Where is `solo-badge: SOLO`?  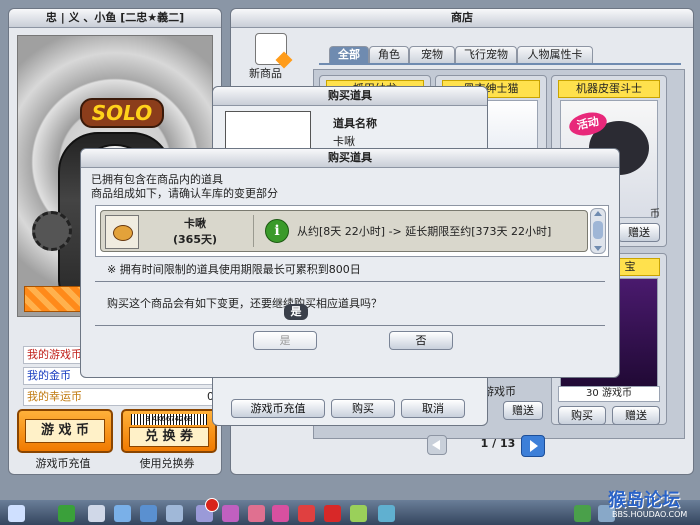
solo-badge: SOLO is located at coordinates (122, 113).